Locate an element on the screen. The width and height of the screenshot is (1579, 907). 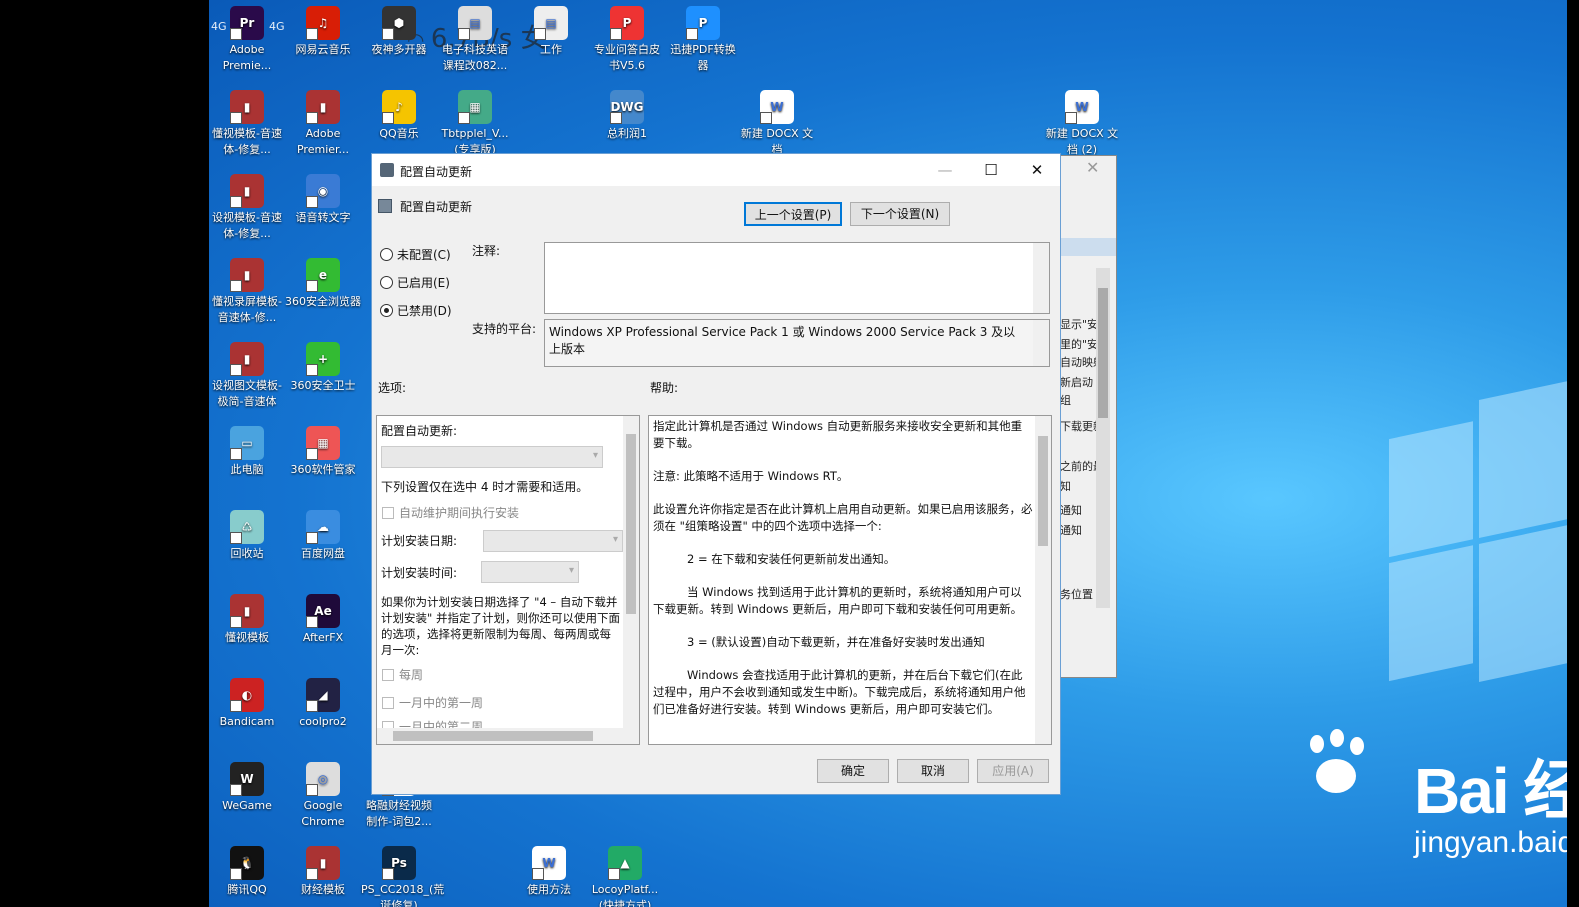
desktop-icon: Ae AfterFX is located at coordinates (323, 620).